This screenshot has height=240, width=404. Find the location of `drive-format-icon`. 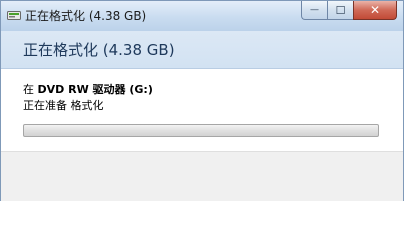

drive-format-icon is located at coordinates (14, 15).